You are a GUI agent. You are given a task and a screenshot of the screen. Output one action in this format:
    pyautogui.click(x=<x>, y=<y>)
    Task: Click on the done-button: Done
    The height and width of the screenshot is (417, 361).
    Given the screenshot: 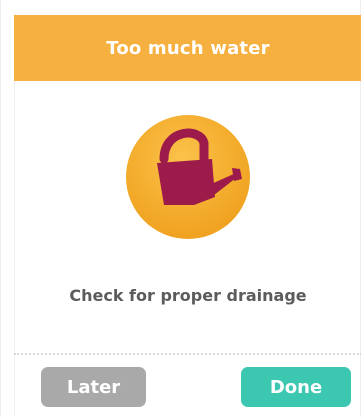 What is the action you would take?
    pyautogui.click(x=296, y=387)
    